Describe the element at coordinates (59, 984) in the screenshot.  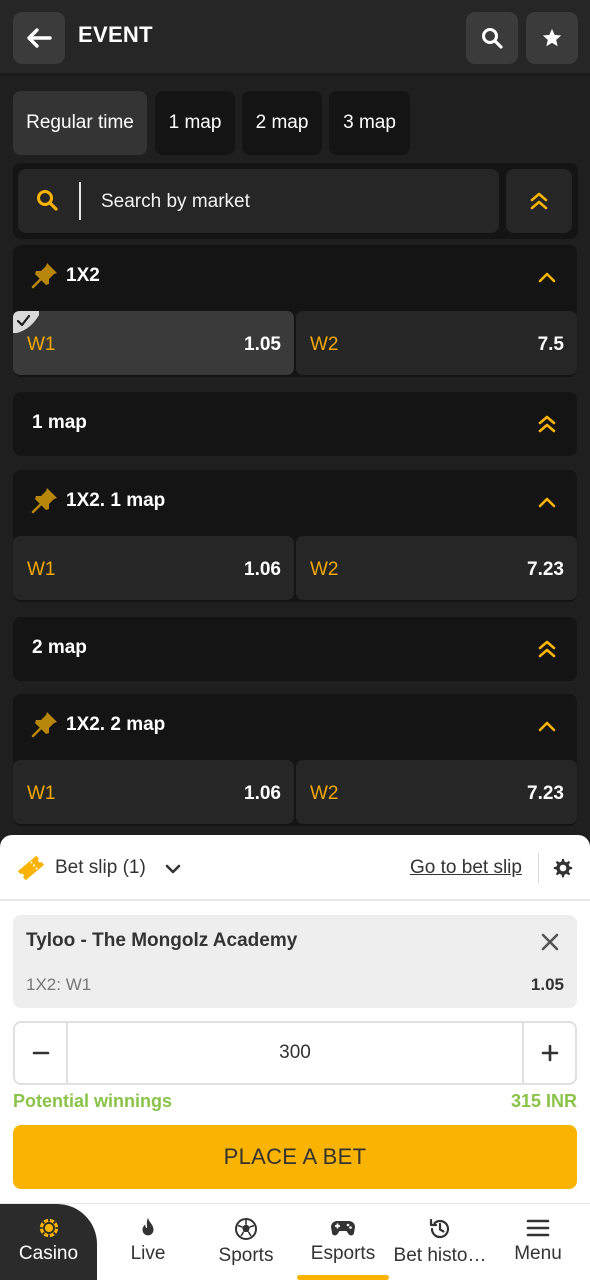
I see `bet-market: 1X2: W1` at that location.